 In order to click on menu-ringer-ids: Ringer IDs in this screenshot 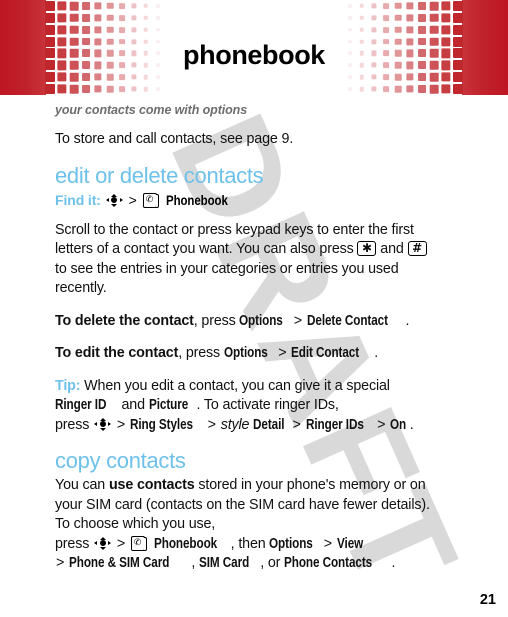, I will do `click(334, 424)`.